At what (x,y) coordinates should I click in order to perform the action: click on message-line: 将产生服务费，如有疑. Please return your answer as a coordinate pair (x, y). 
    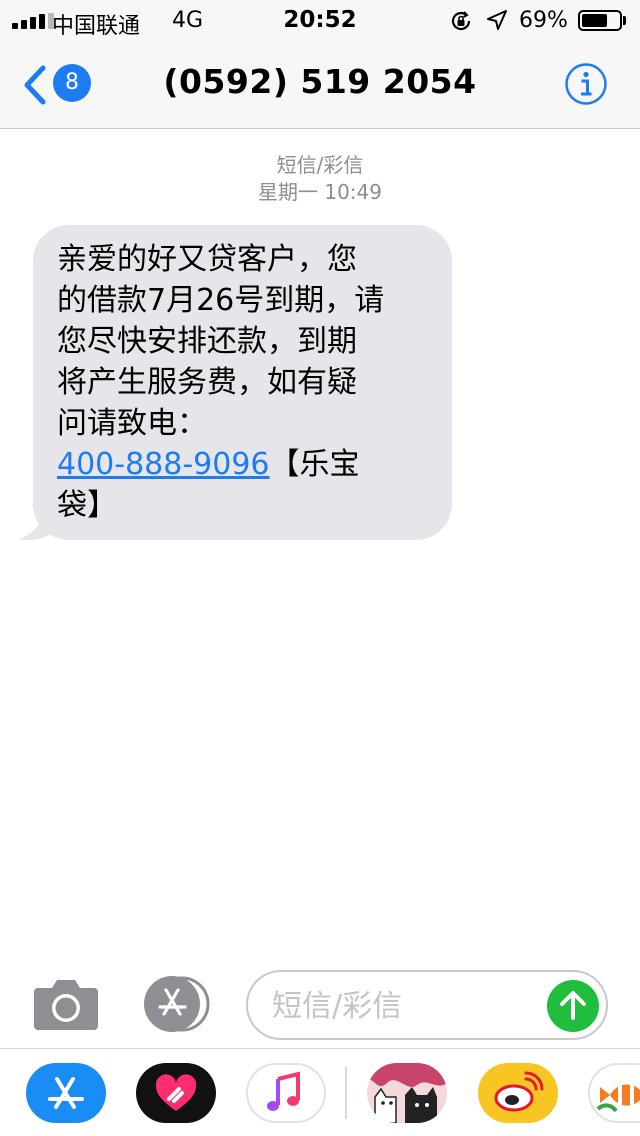
    Looking at the image, I should click on (207, 382).